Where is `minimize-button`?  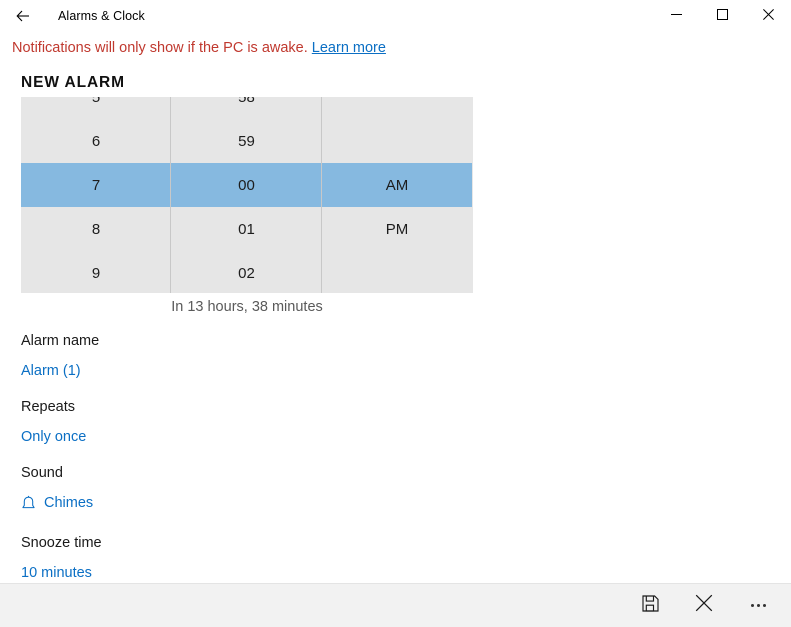 minimize-button is located at coordinates (676, 16).